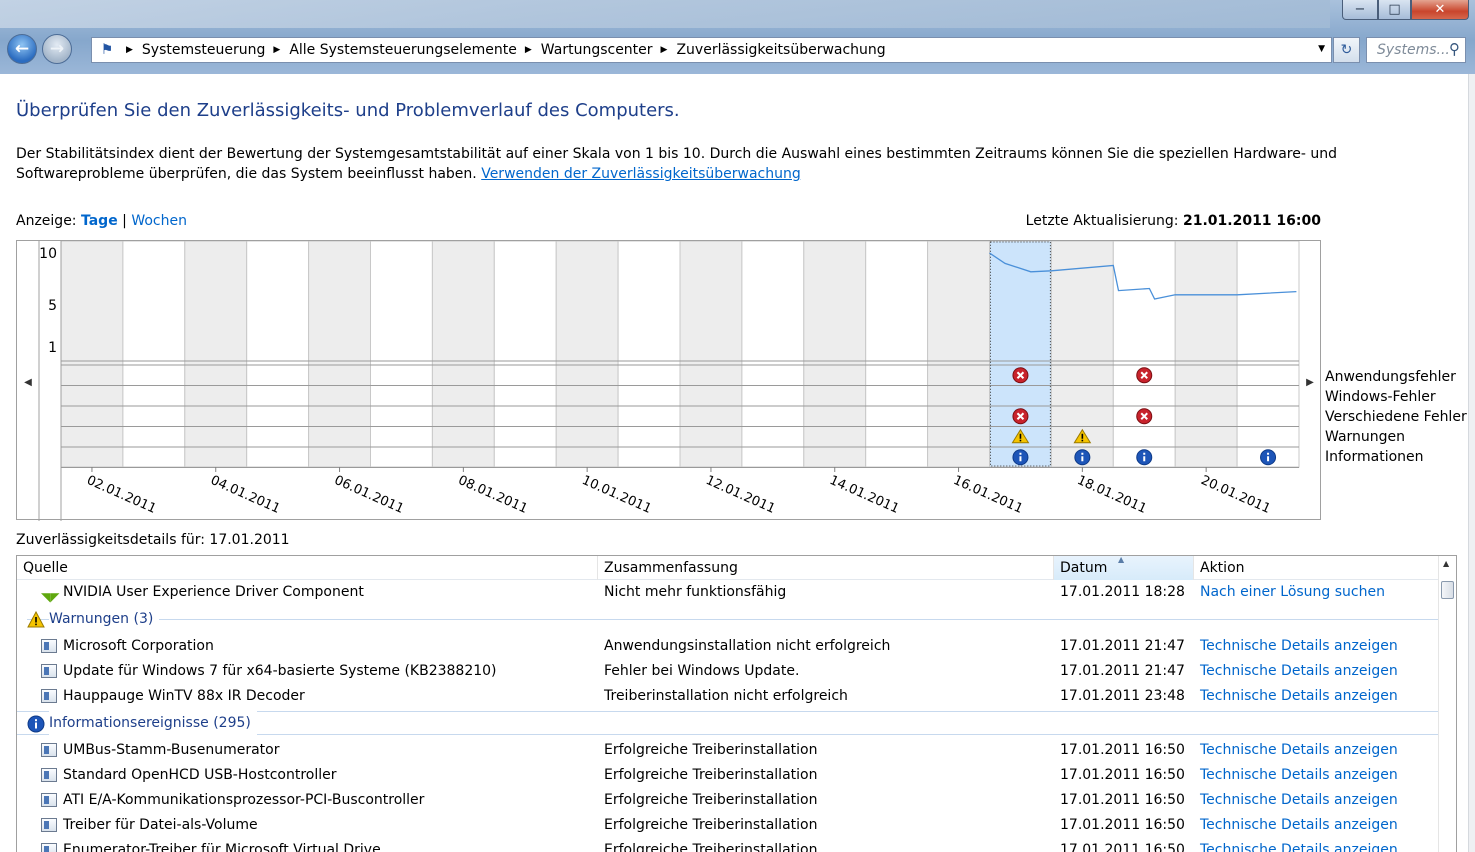 This screenshot has height=852, width=1475. What do you see at coordinates (665, 14) in the screenshot?
I see `title-bar` at bounding box center [665, 14].